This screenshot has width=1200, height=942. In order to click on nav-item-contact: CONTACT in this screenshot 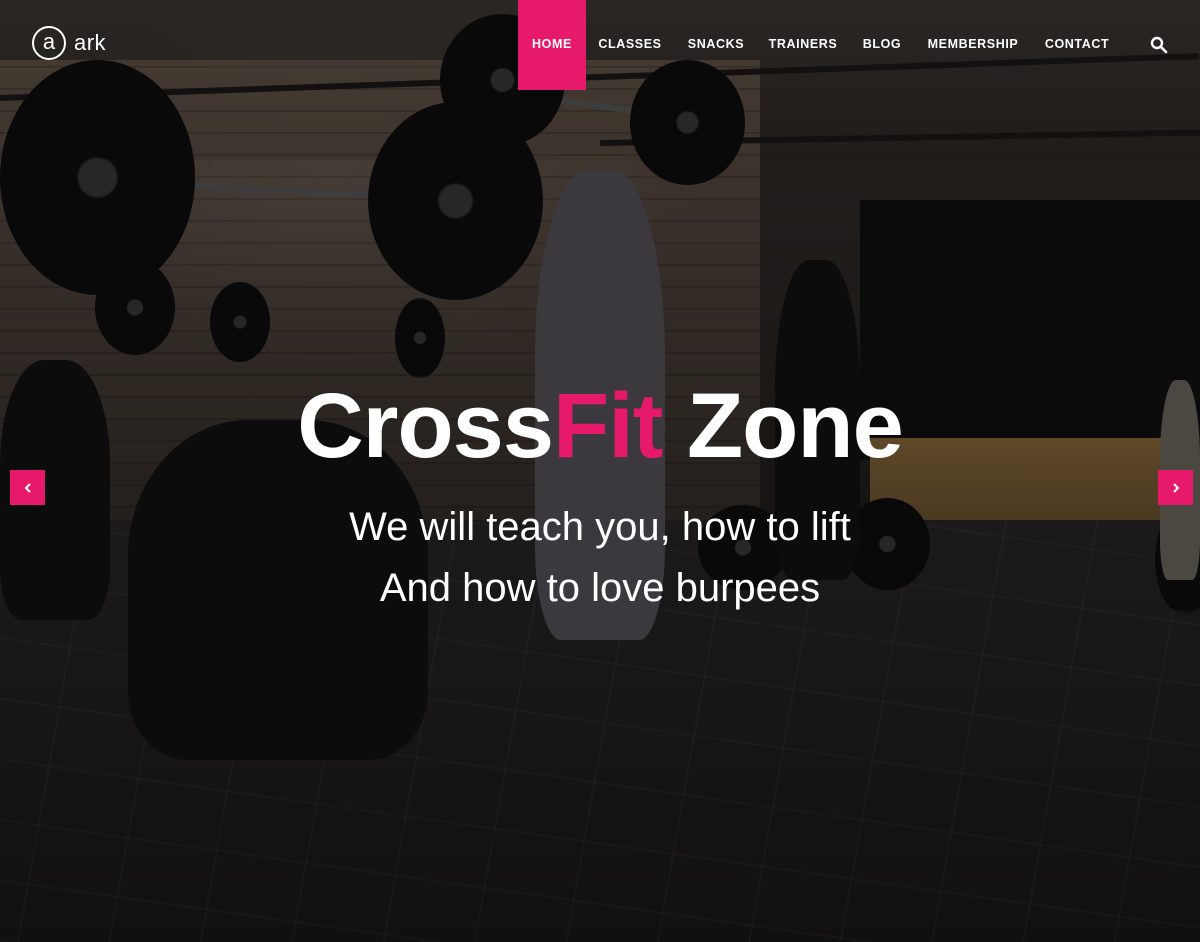, I will do `click(1077, 45)`.